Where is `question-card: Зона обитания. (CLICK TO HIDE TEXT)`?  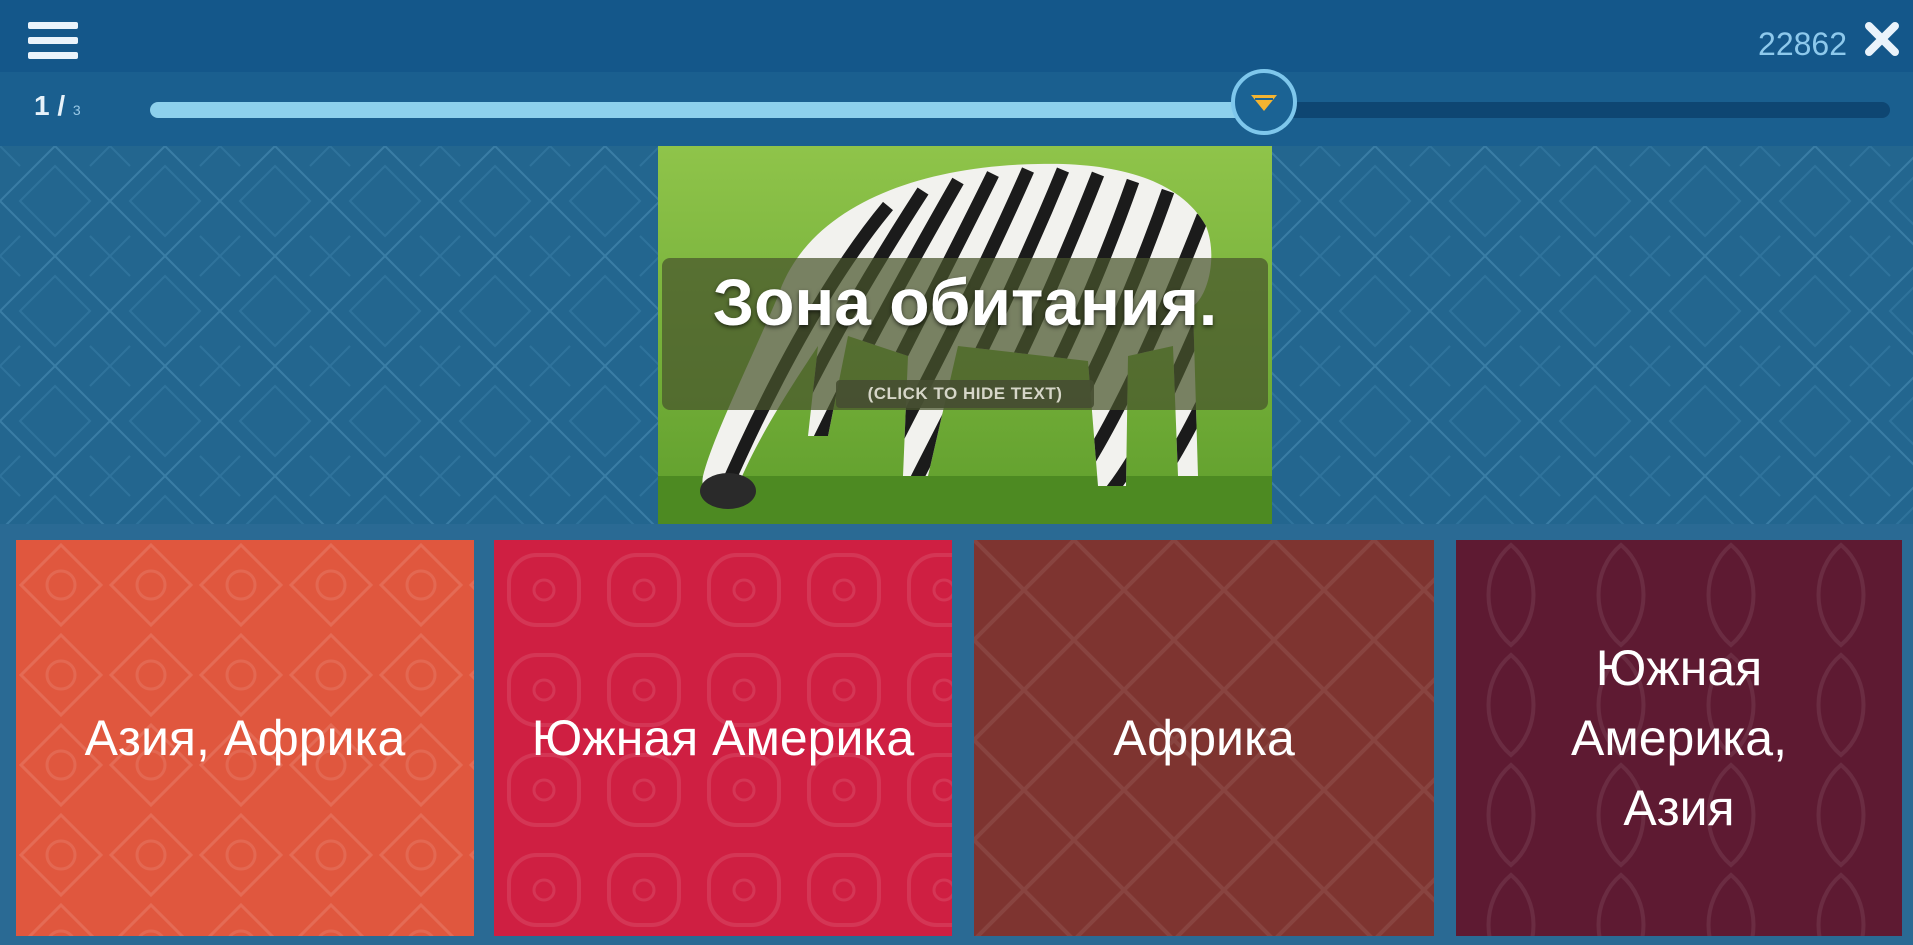 question-card: Зона обитания. (CLICK TO HIDE TEXT) is located at coordinates (965, 335).